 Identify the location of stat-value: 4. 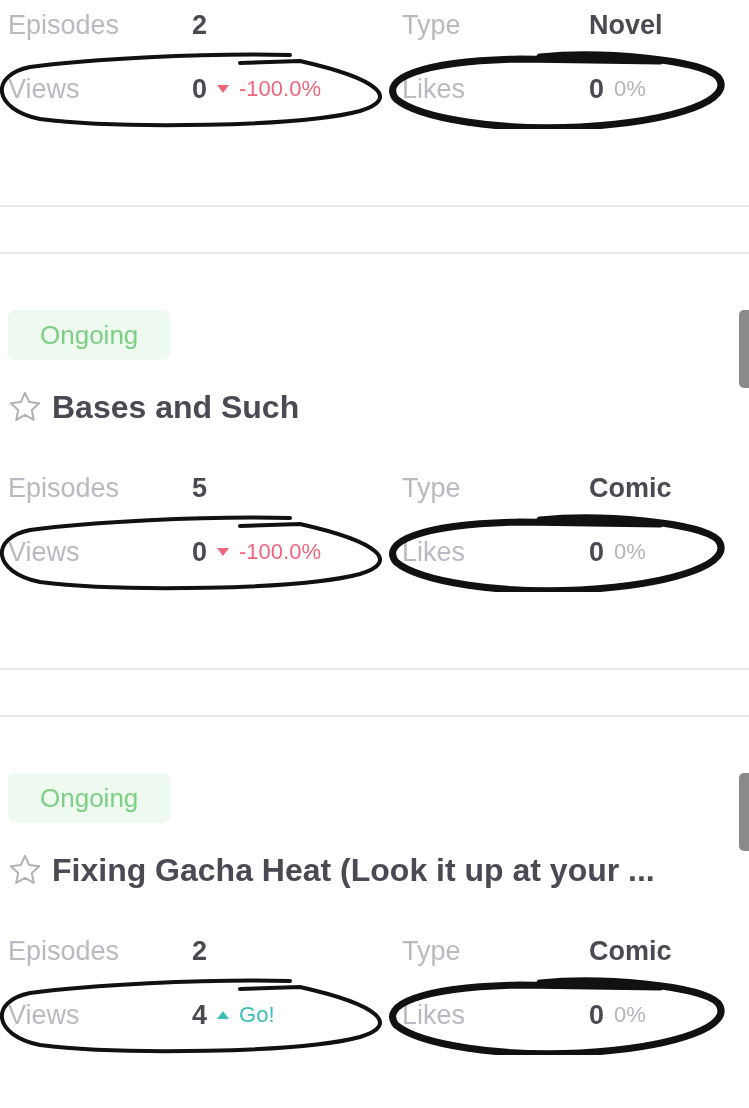
(200, 1015).